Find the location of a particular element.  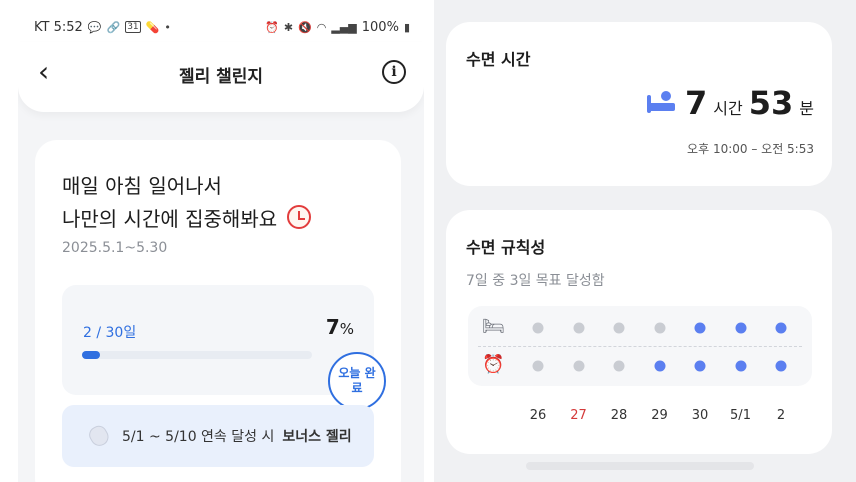

progress-bar-fill is located at coordinates (91, 355).